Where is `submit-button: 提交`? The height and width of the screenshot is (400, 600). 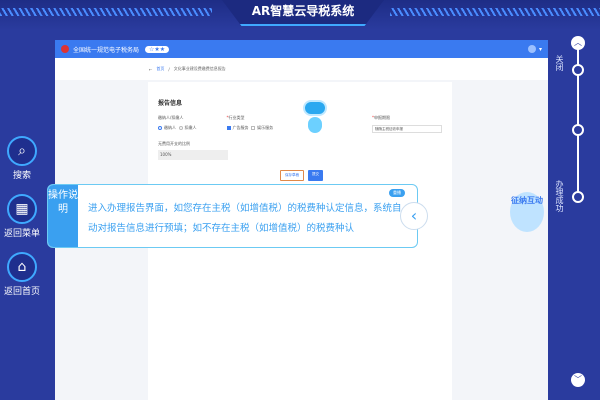
submit-button: 提交 is located at coordinates (315, 175).